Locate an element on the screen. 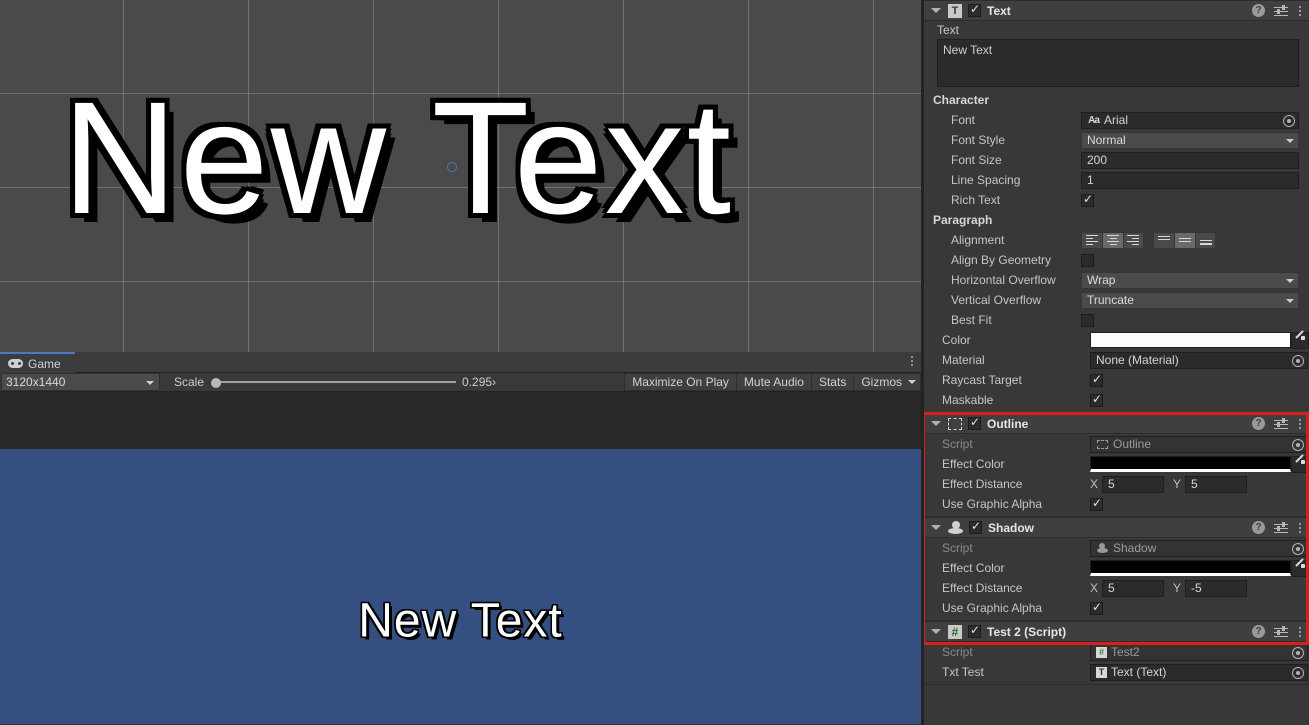  best-fit-checkbox is located at coordinates (1087, 320).